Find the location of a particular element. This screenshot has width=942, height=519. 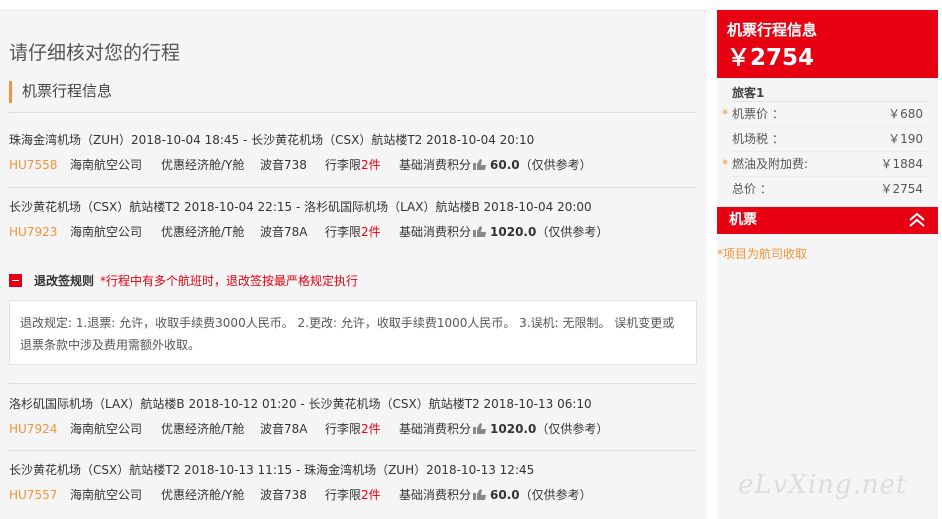

minus-square-icon is located at coordinates (15, 280).